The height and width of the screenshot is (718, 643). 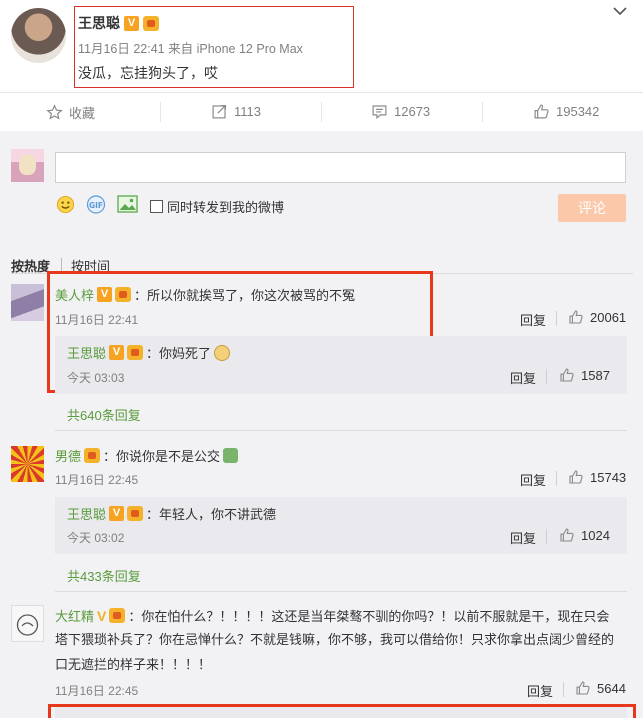 I want to click on comment-input, so click(x=340, y=167).